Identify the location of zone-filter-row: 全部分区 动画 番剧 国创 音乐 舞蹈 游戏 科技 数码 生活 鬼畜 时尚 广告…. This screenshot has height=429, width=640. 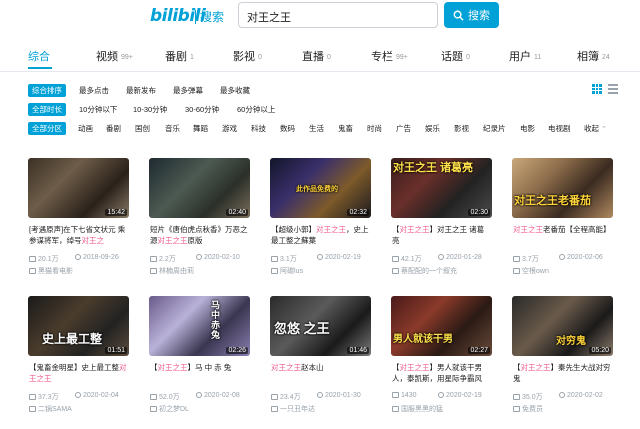
(328, 129).